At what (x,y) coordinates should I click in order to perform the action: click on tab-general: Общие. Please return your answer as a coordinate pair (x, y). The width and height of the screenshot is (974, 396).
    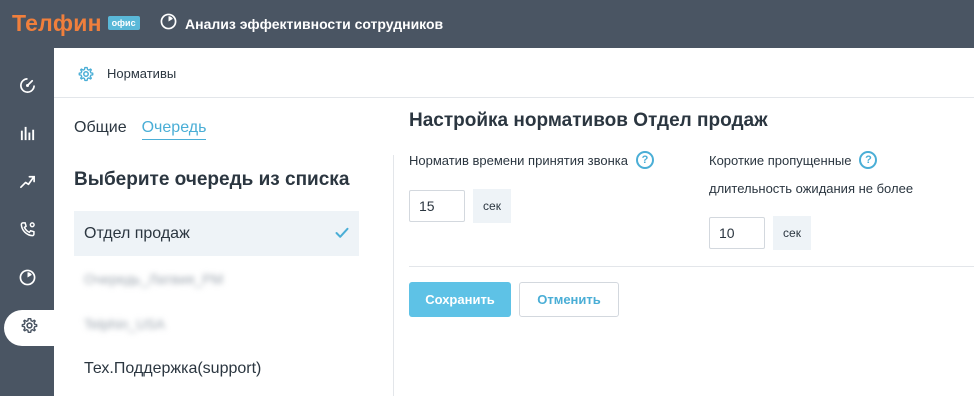
    Looking at the image, I should click on (100, 129).